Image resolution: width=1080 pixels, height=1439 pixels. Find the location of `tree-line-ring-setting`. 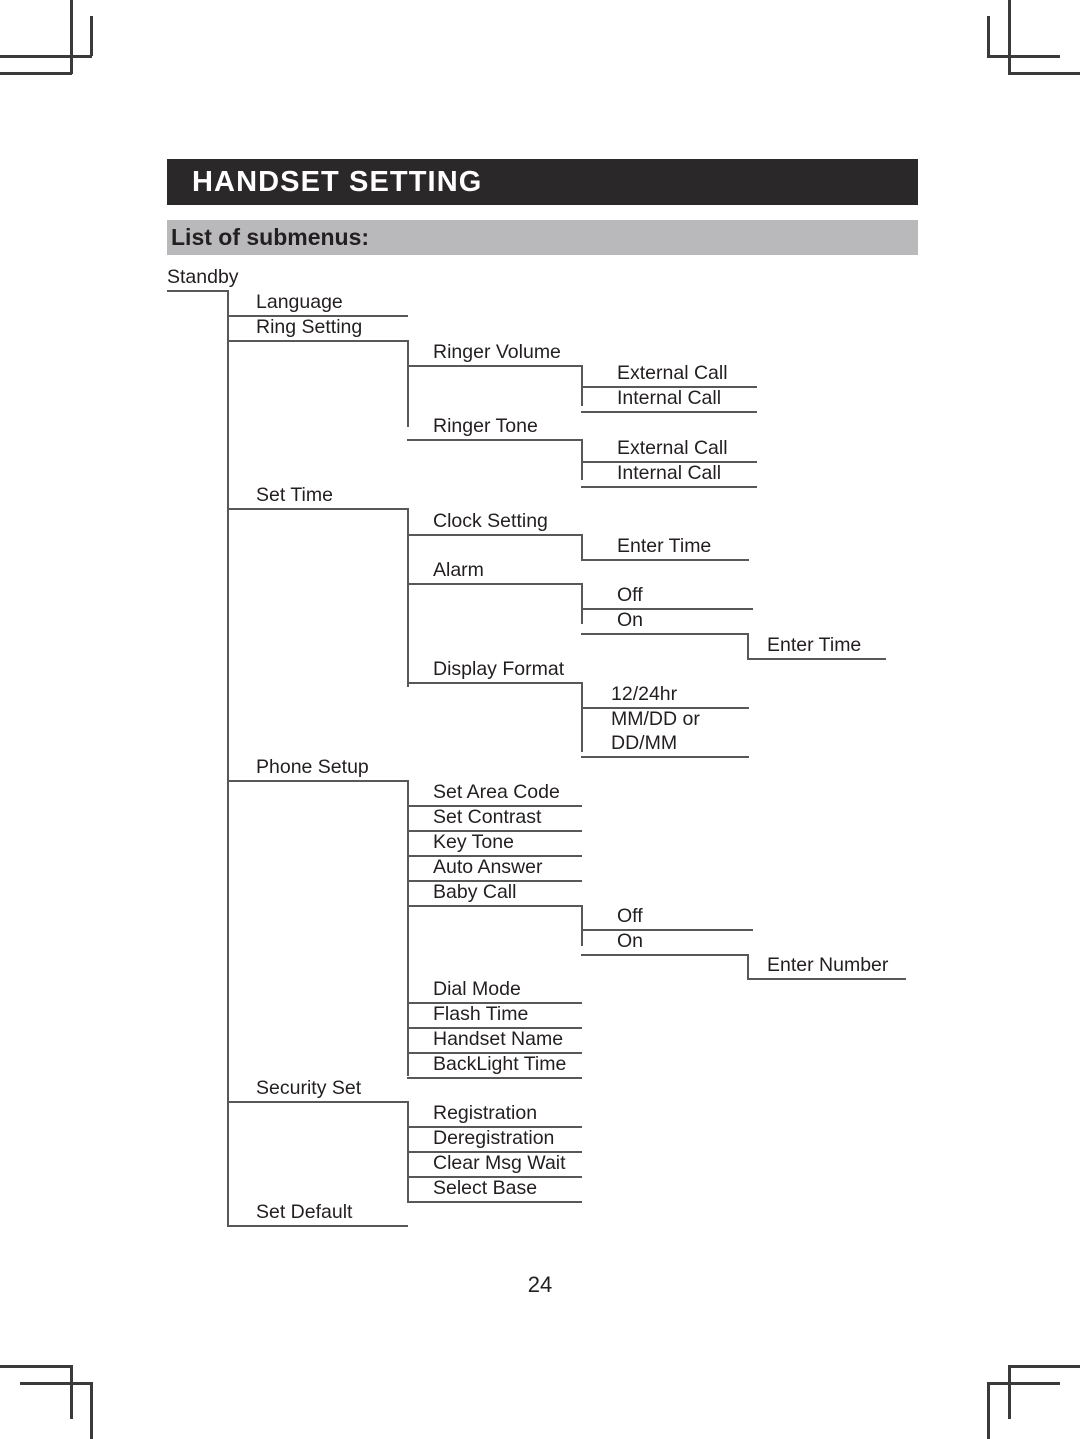

tree-line-ring-setting is located at coordinates (317, 341).